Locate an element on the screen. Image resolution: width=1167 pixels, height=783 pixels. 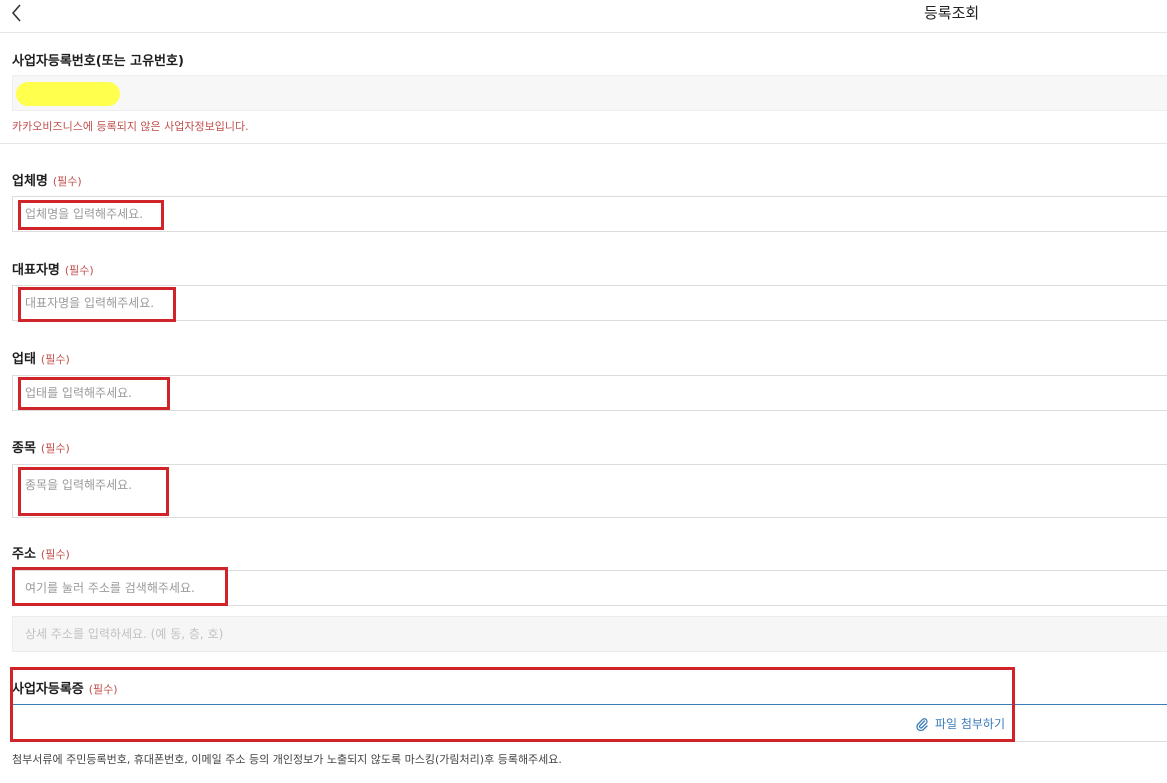
address-label-text: 주소 is located at coordinates (24, 554).